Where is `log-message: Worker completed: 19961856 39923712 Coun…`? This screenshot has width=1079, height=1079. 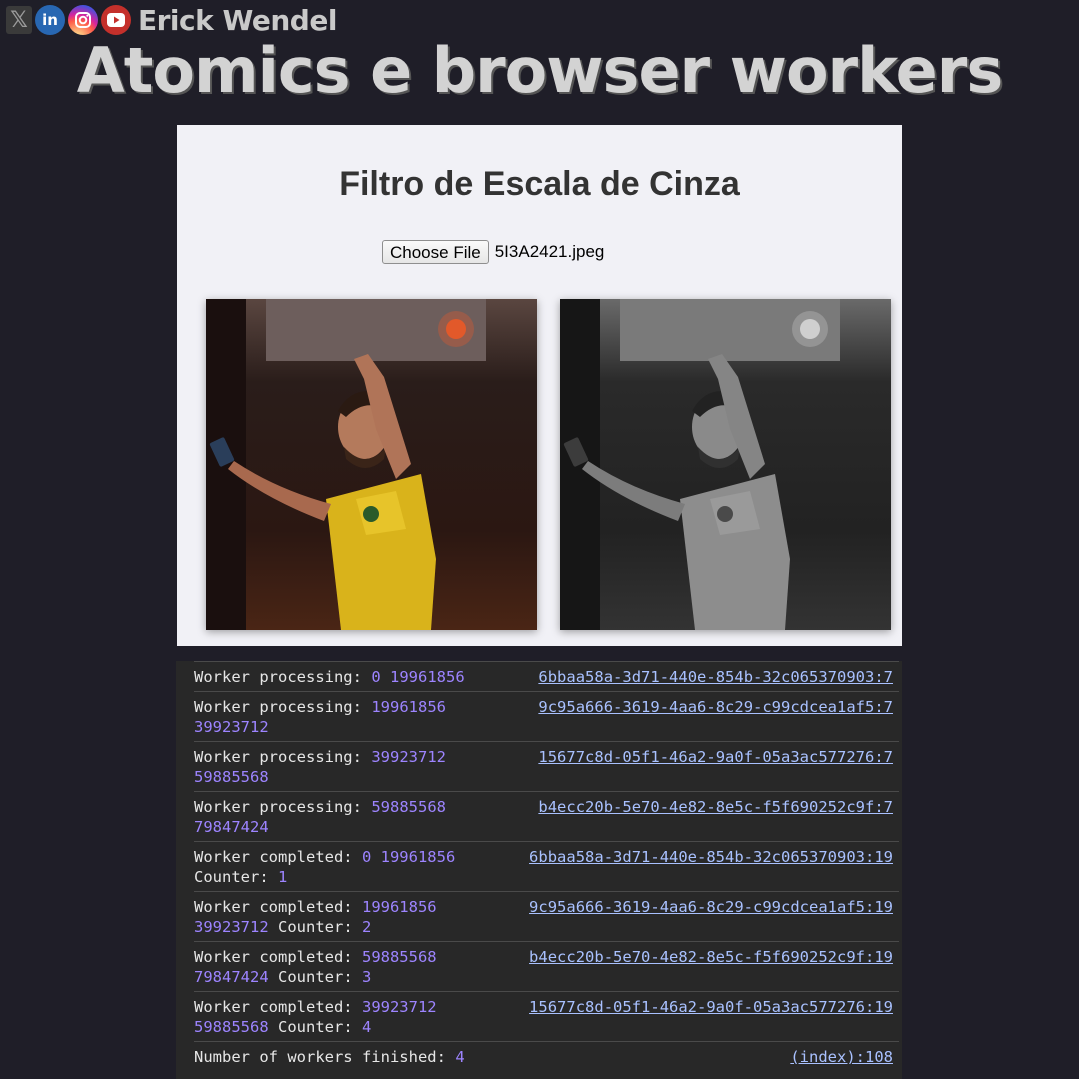 log-message: Worker completed: 19961856 39923712 Coun… is located at coordinates (344, 917).